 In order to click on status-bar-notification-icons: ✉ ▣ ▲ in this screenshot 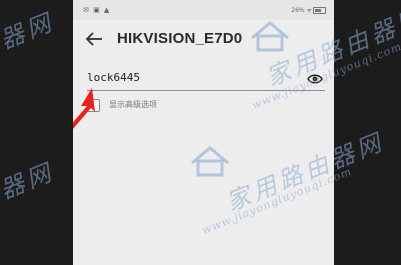, I will do `click(97, 10)`.